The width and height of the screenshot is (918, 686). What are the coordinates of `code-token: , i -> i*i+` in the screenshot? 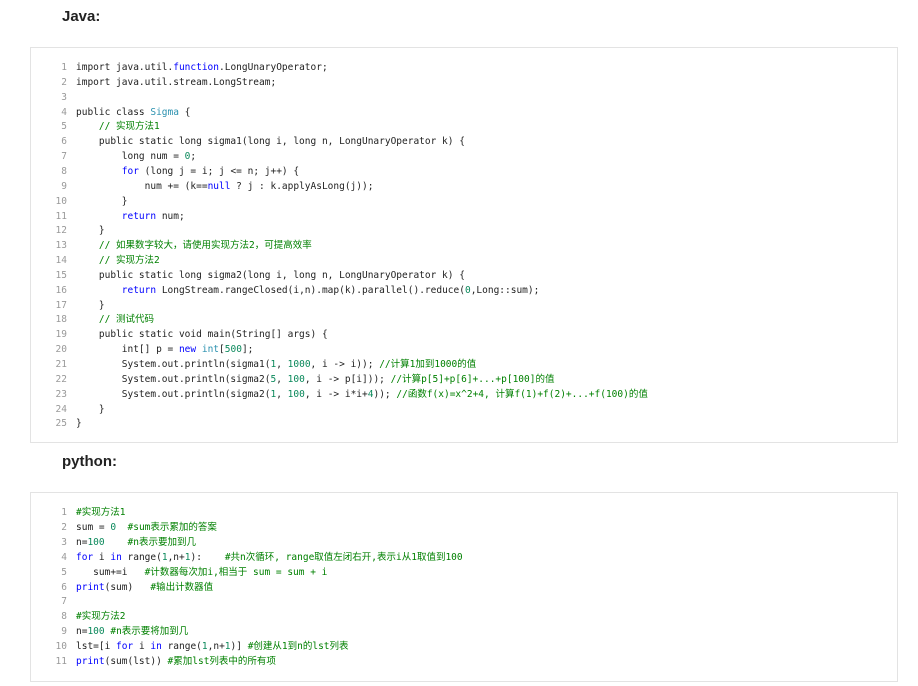 It's located at (336, 394).